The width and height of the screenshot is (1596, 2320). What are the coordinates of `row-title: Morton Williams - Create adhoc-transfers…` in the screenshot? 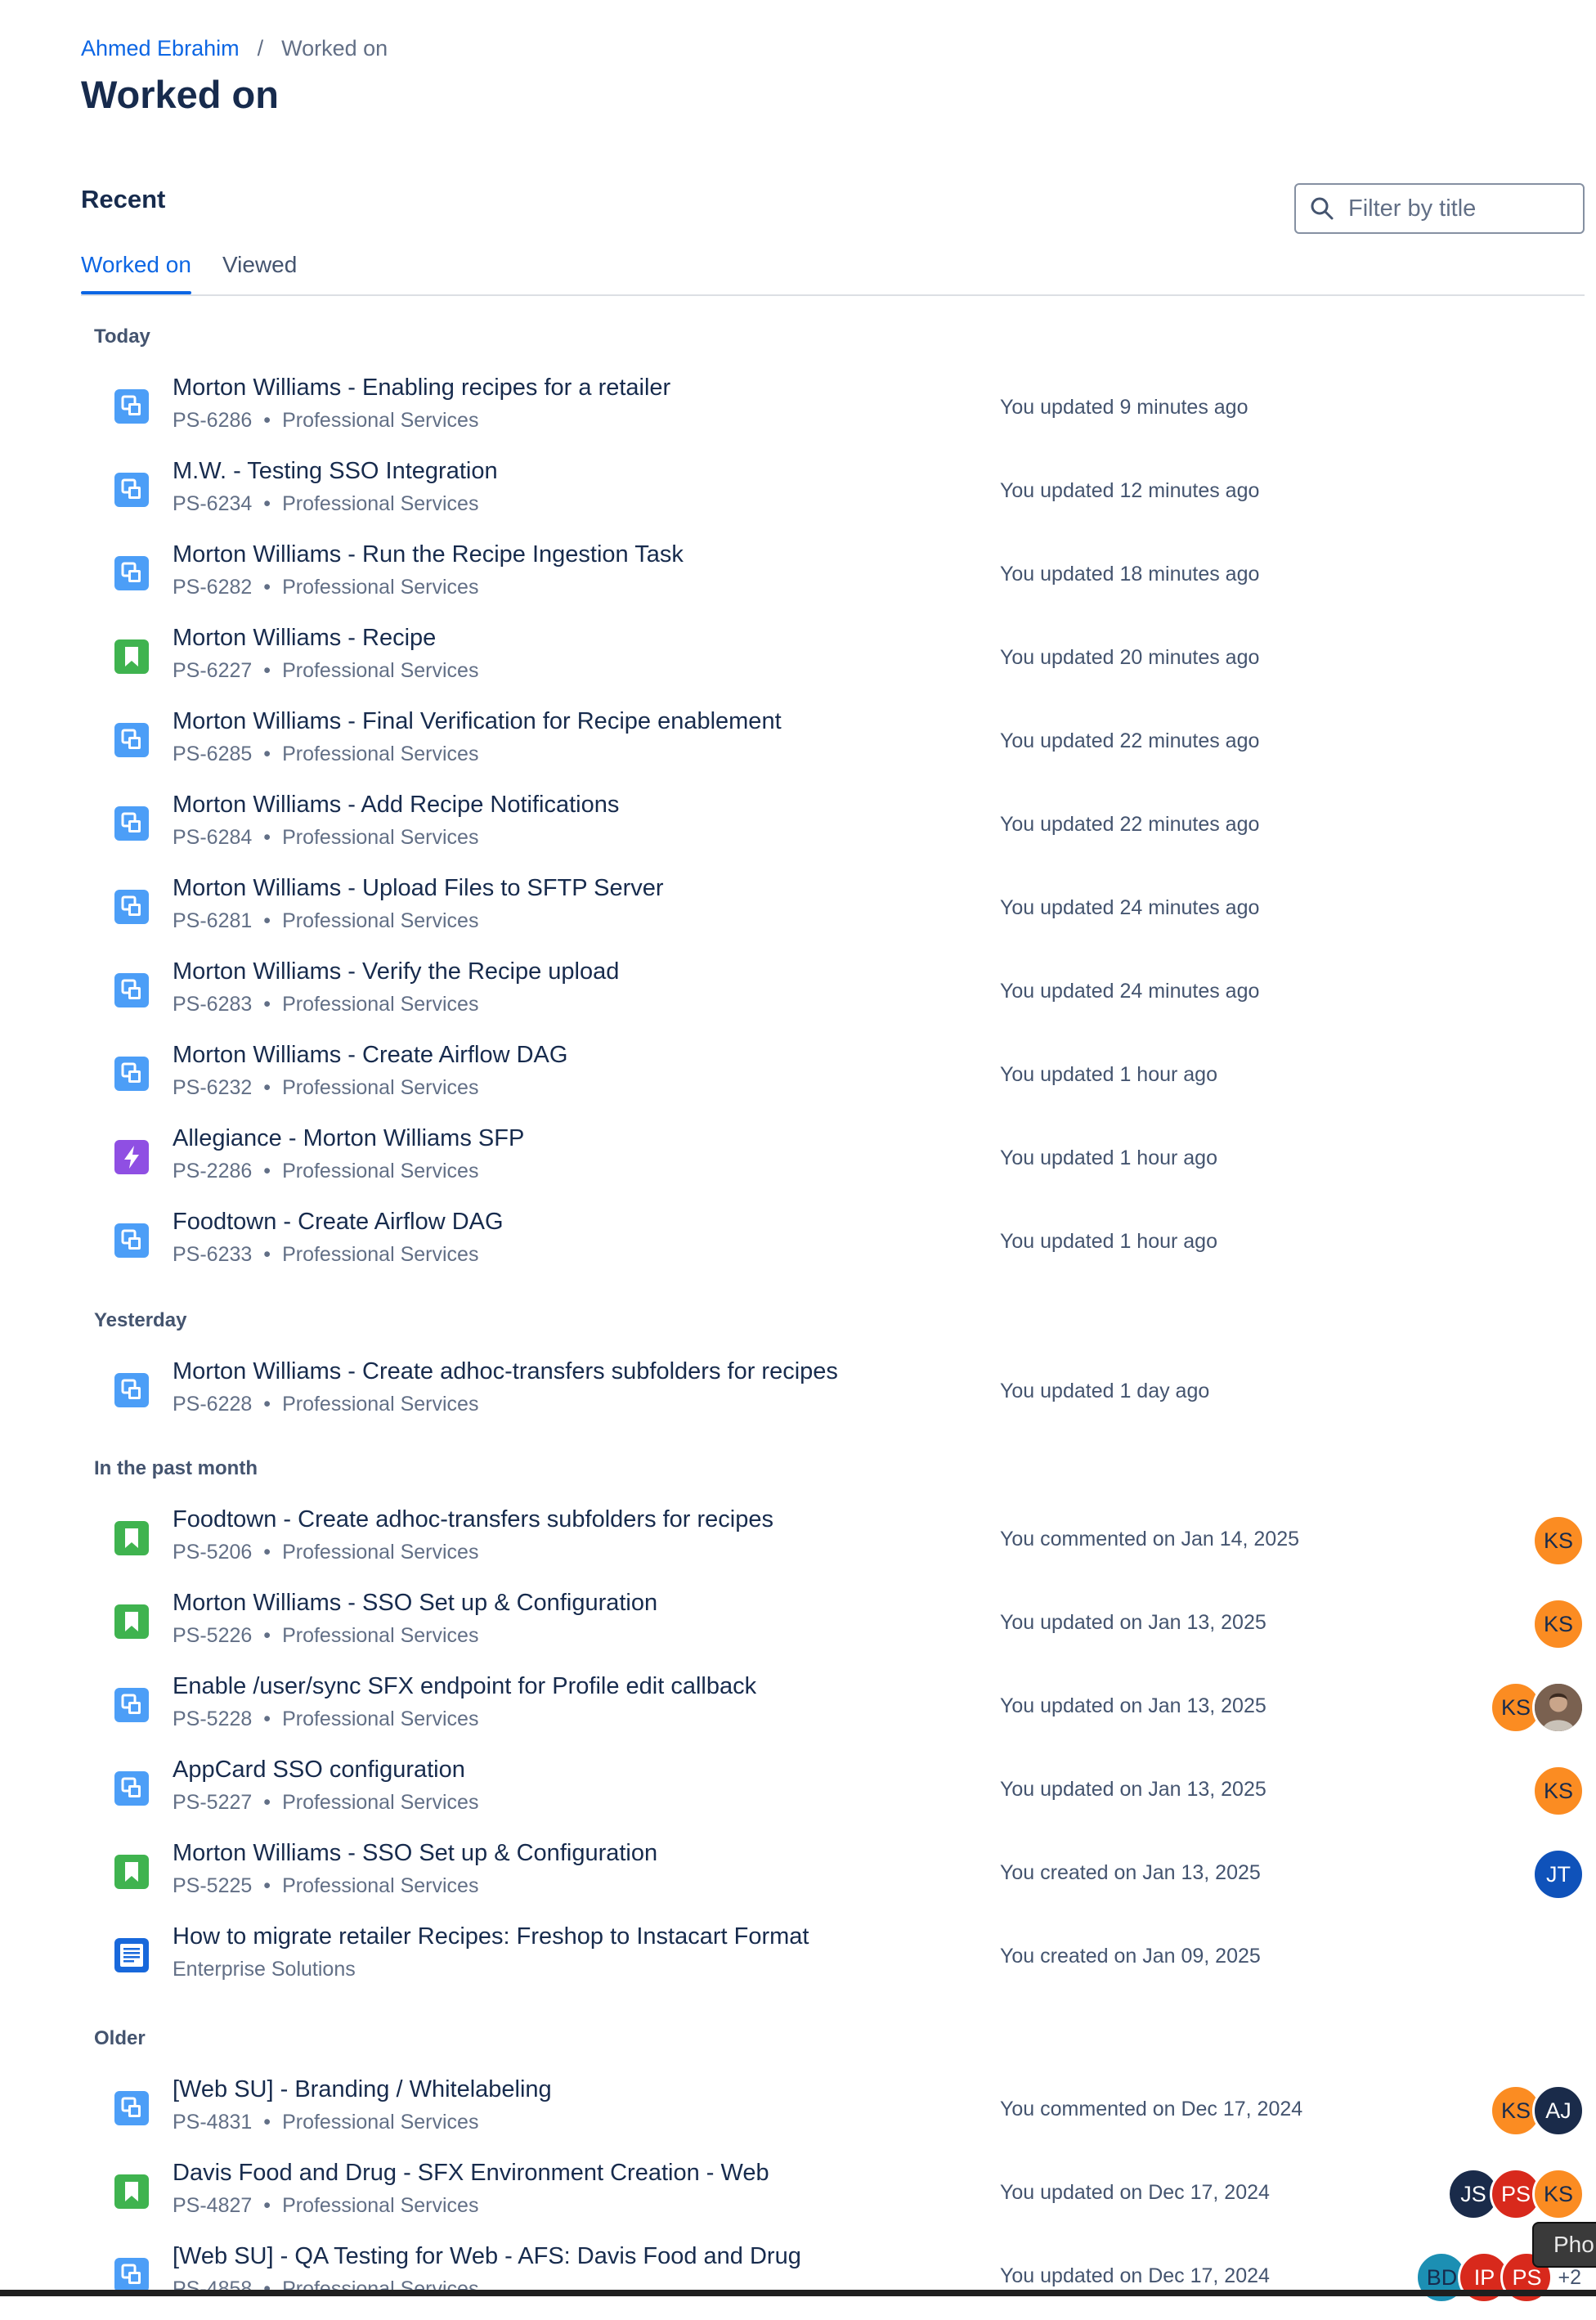 It's located at (505, 1371).